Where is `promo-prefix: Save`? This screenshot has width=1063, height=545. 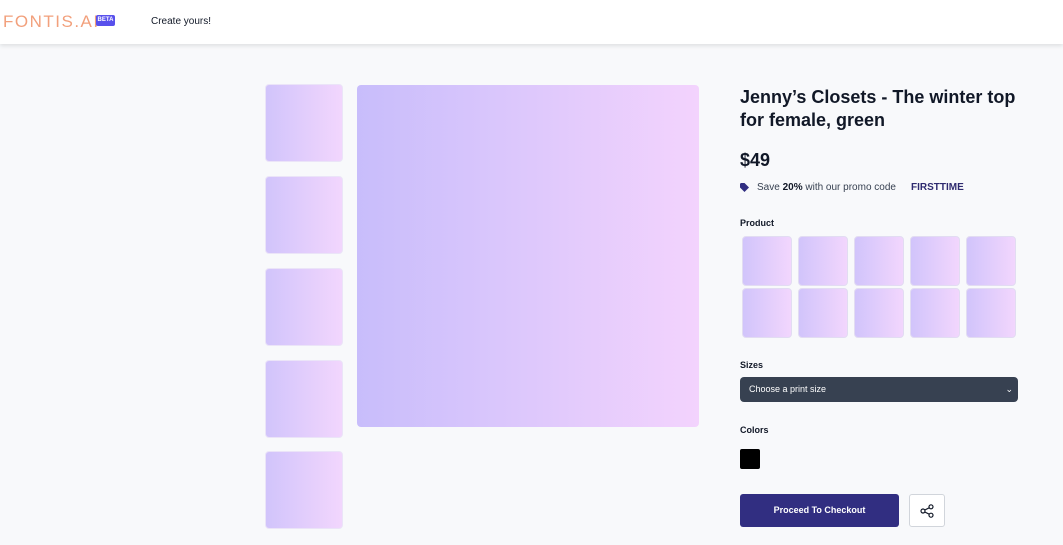
promo-prefix: Save is located at coordinates (768, 187).